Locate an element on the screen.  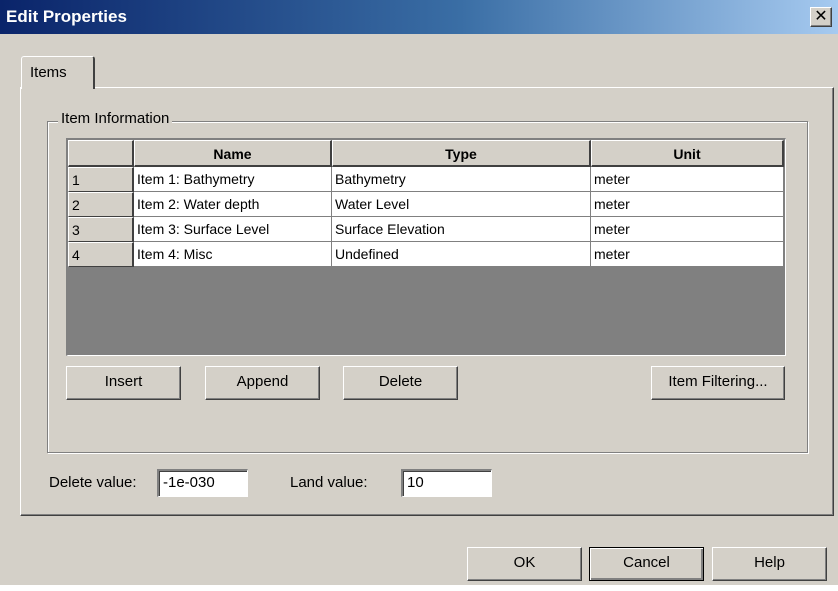
close-icon: ✕ is located at coordinates (821, 16).